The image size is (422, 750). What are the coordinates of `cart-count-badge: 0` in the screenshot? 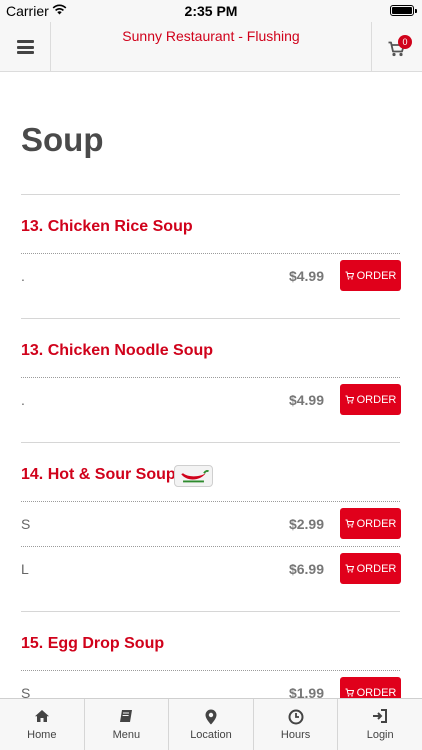 It's located at (405, 42).